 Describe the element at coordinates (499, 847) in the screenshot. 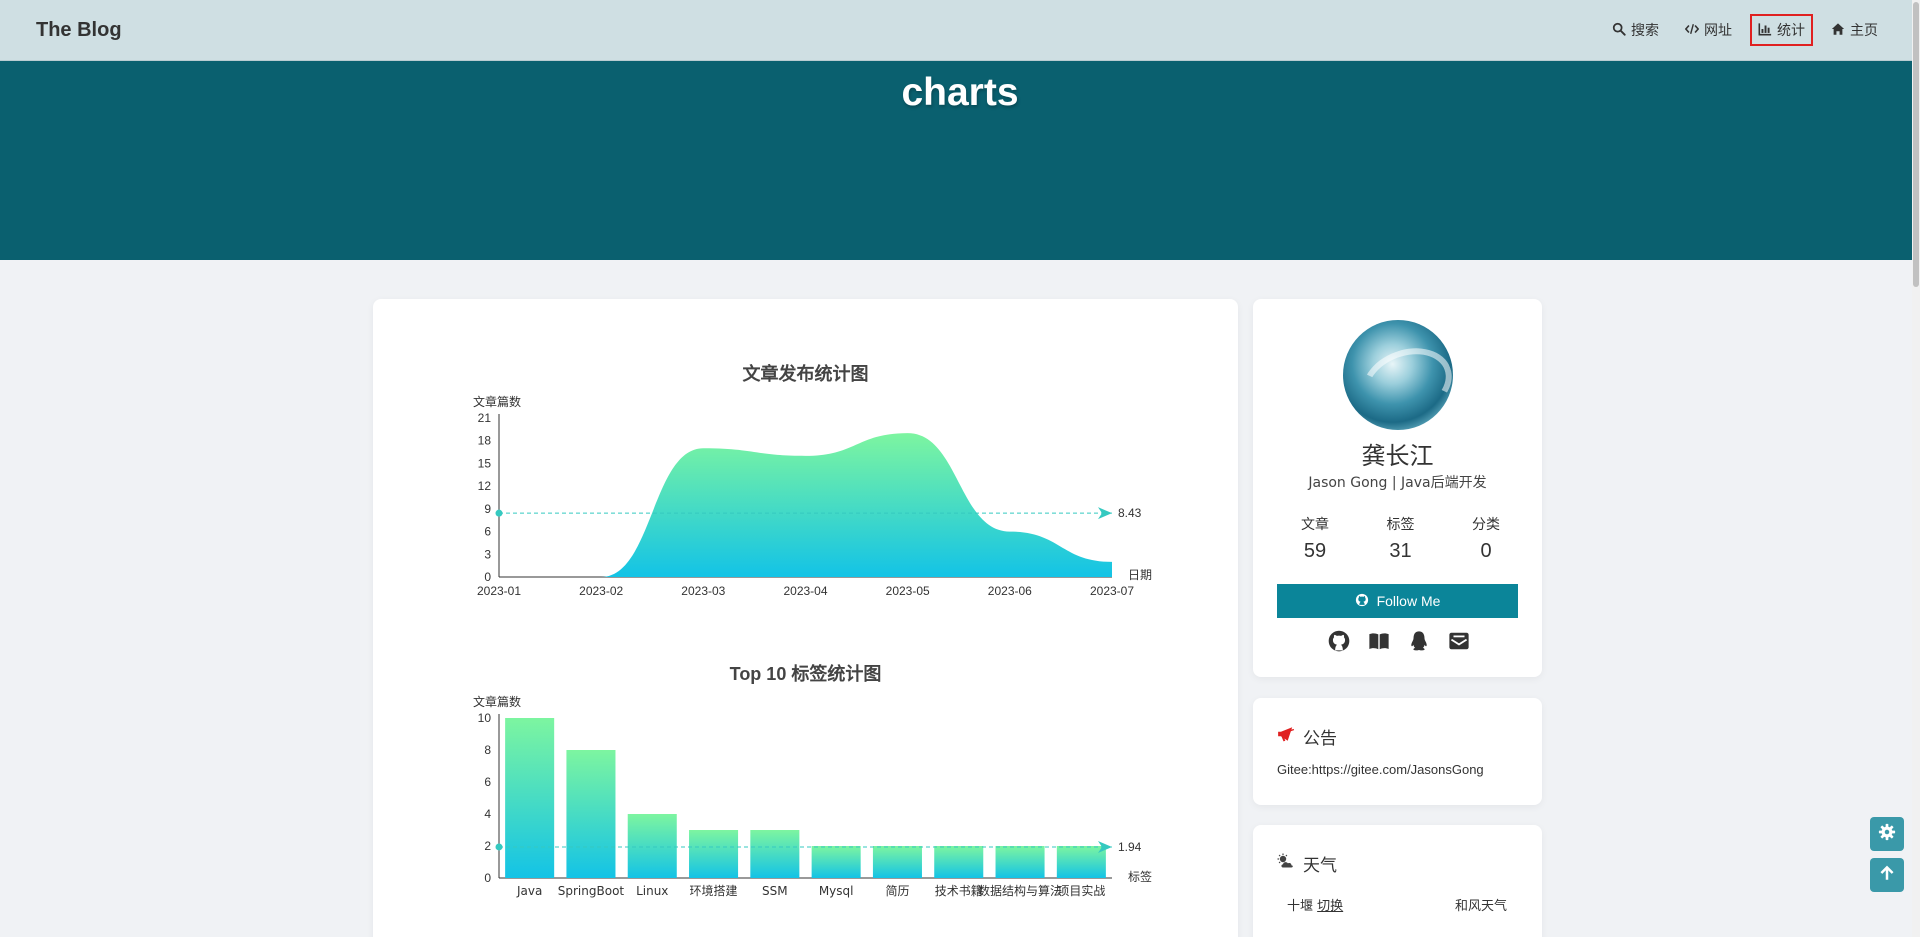

I see `average-line-start` at that location.